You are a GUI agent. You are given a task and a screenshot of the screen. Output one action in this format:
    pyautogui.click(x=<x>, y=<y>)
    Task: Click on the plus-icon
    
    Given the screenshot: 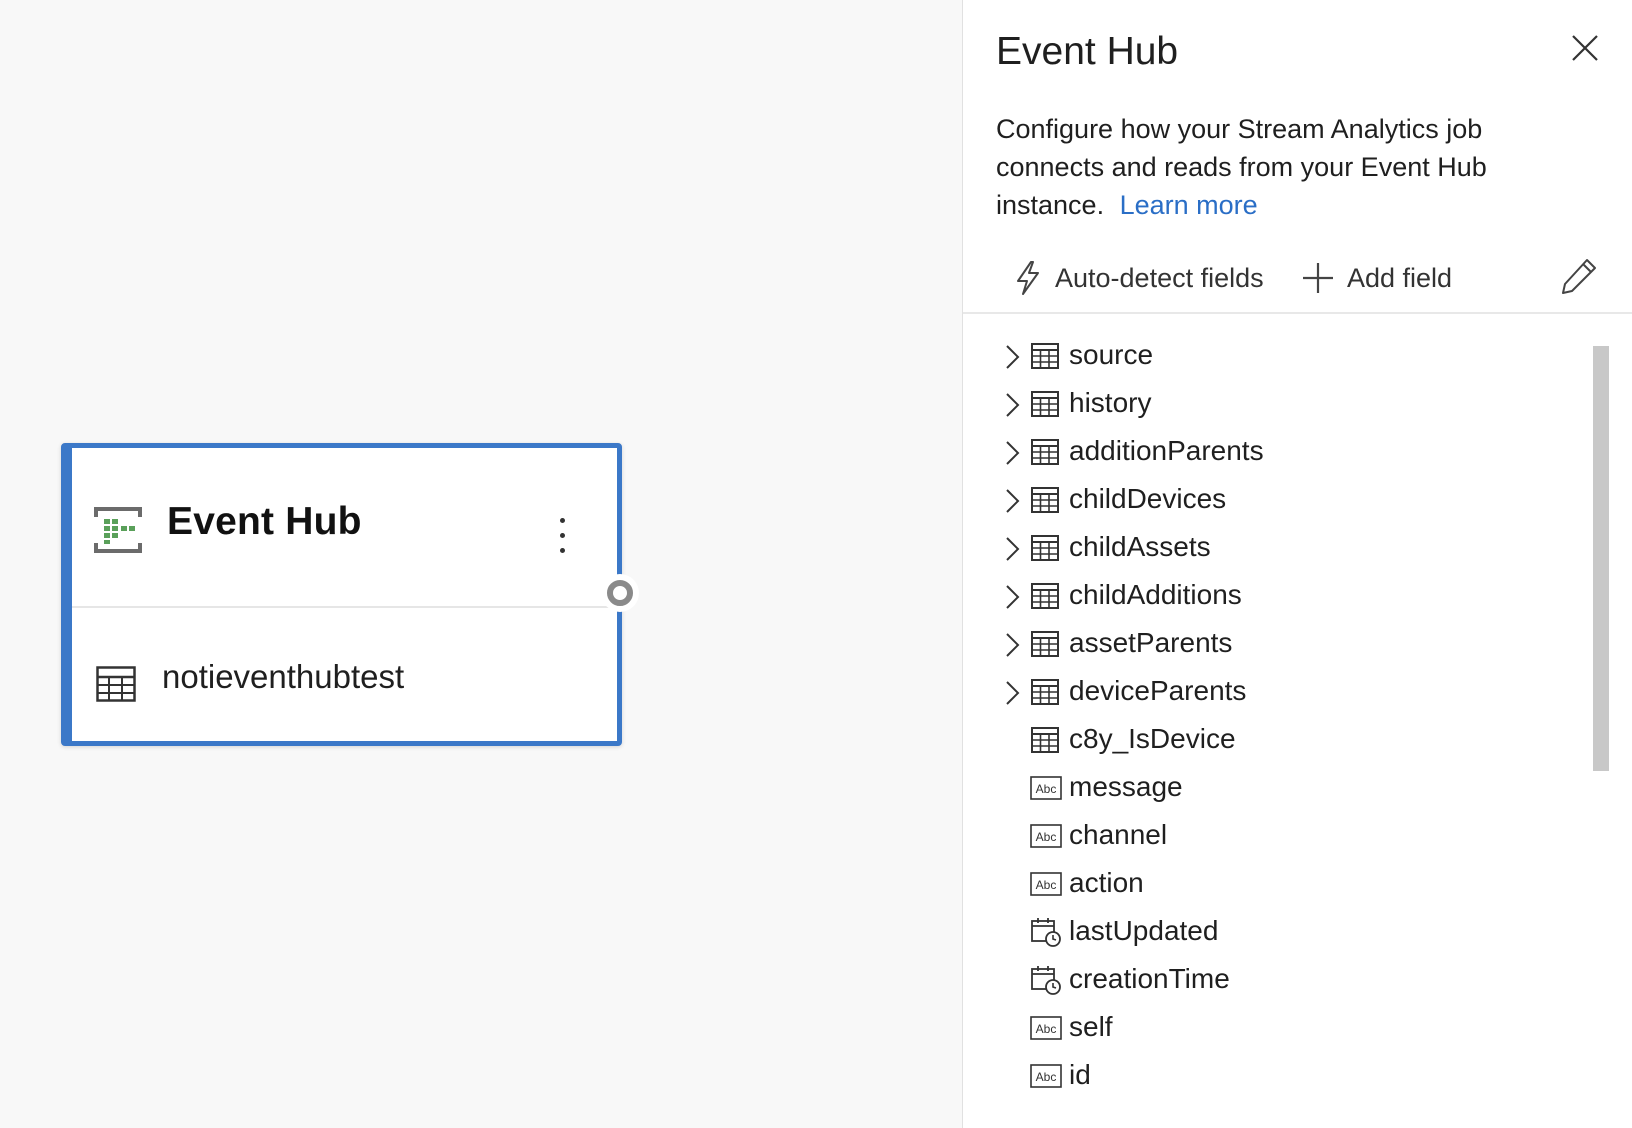 What is the action you would take?
    pyautogui.click(x=1318, y=278)
    